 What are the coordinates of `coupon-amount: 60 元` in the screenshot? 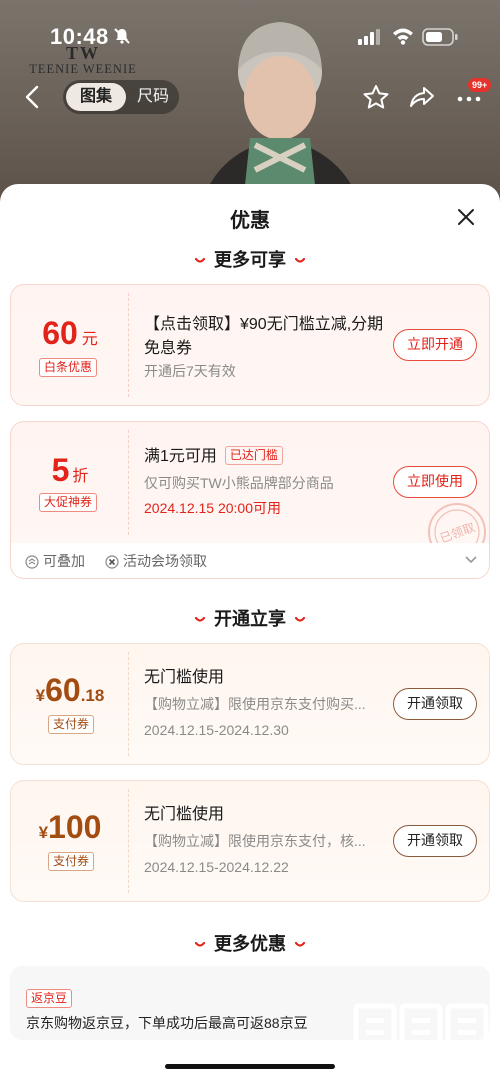 It's located at (70, 333).